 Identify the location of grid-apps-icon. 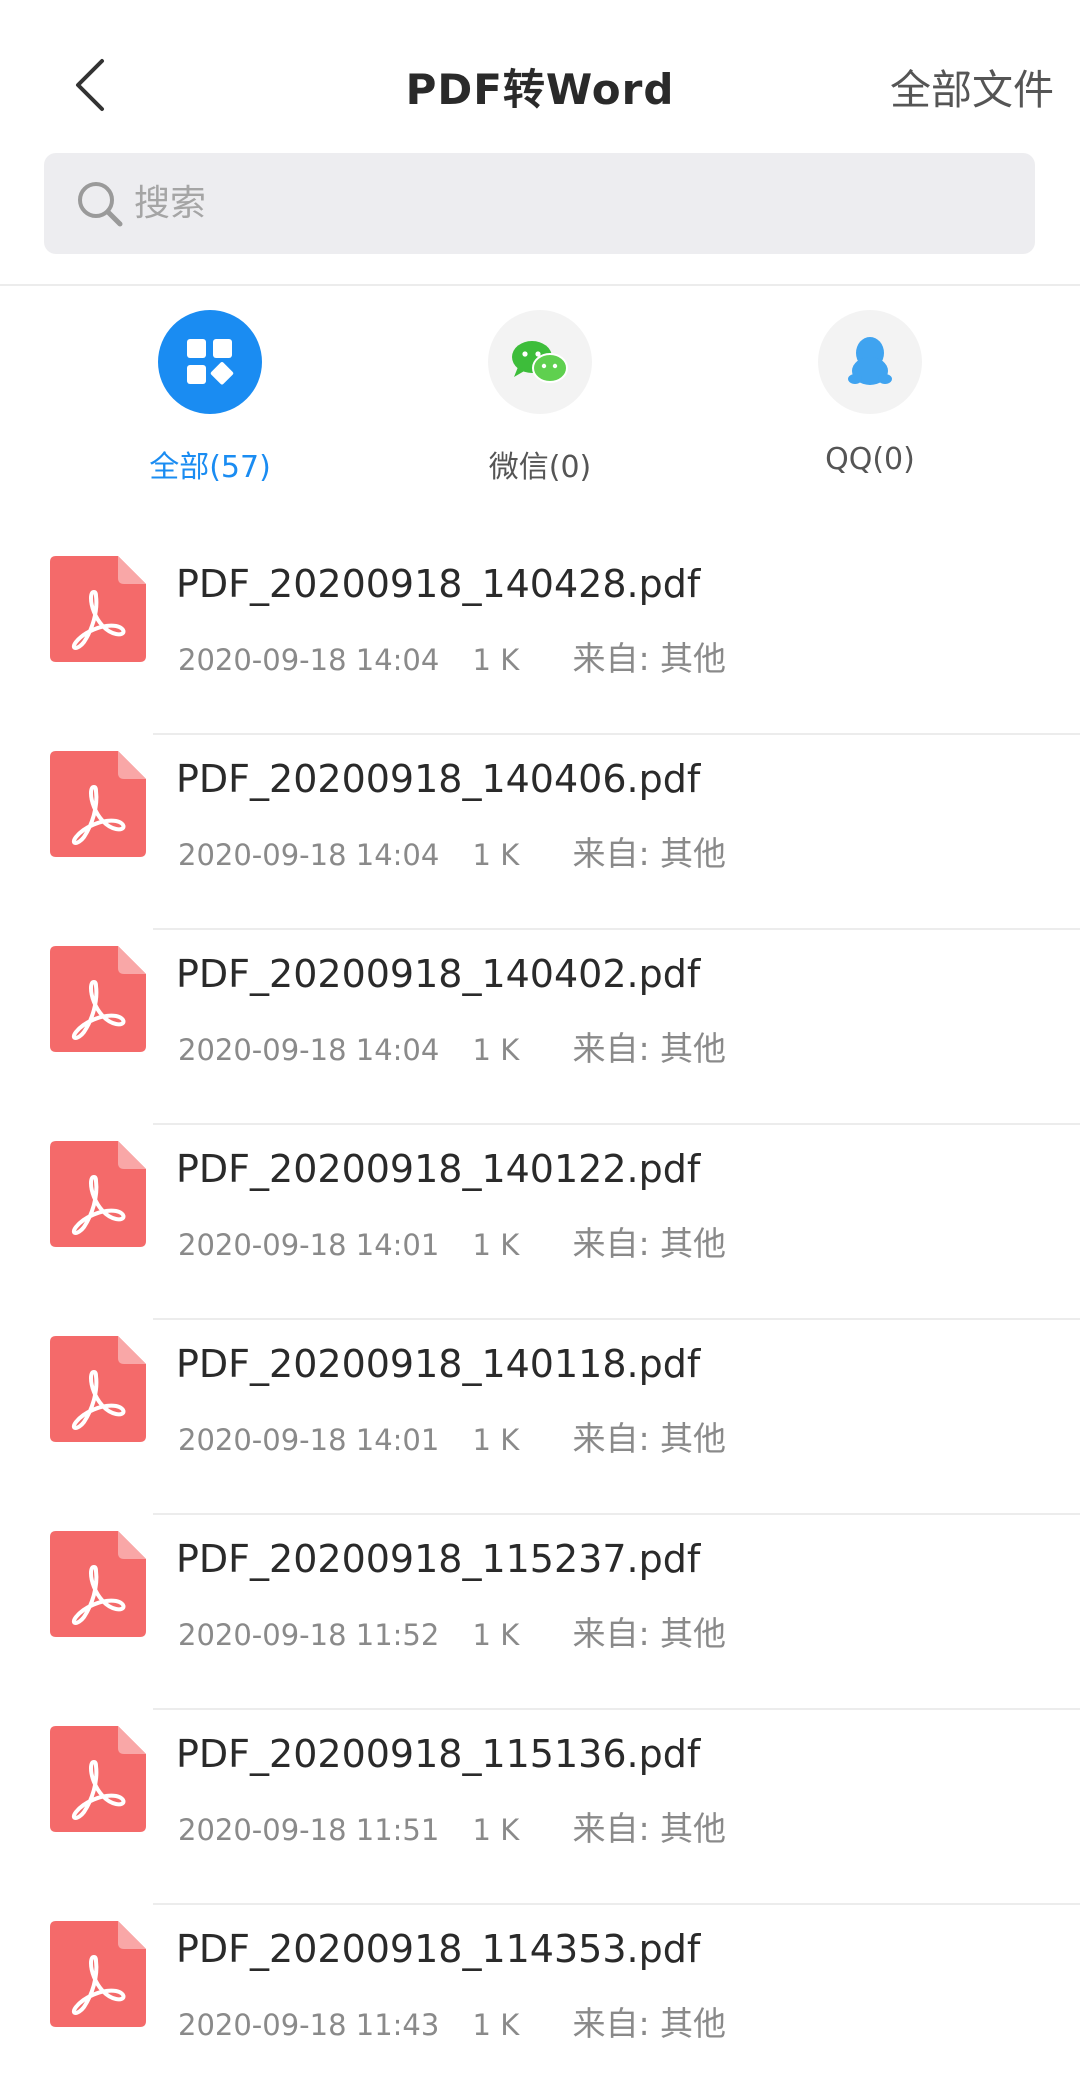
(210, 362).